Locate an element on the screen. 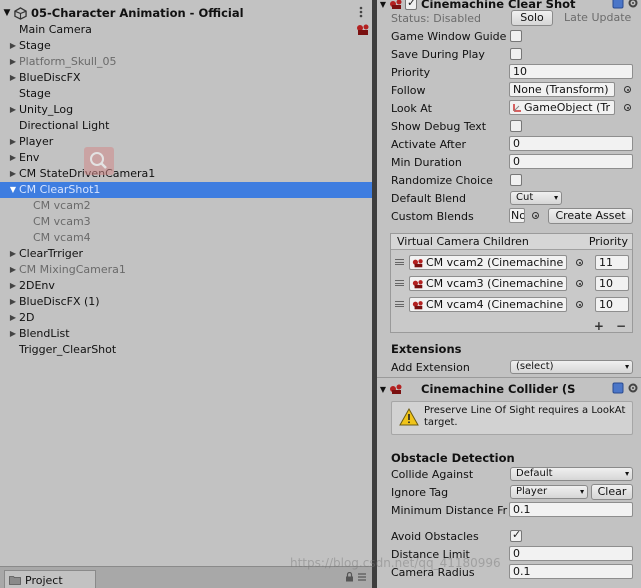  lock-icon is located at coordinates (349, 577).